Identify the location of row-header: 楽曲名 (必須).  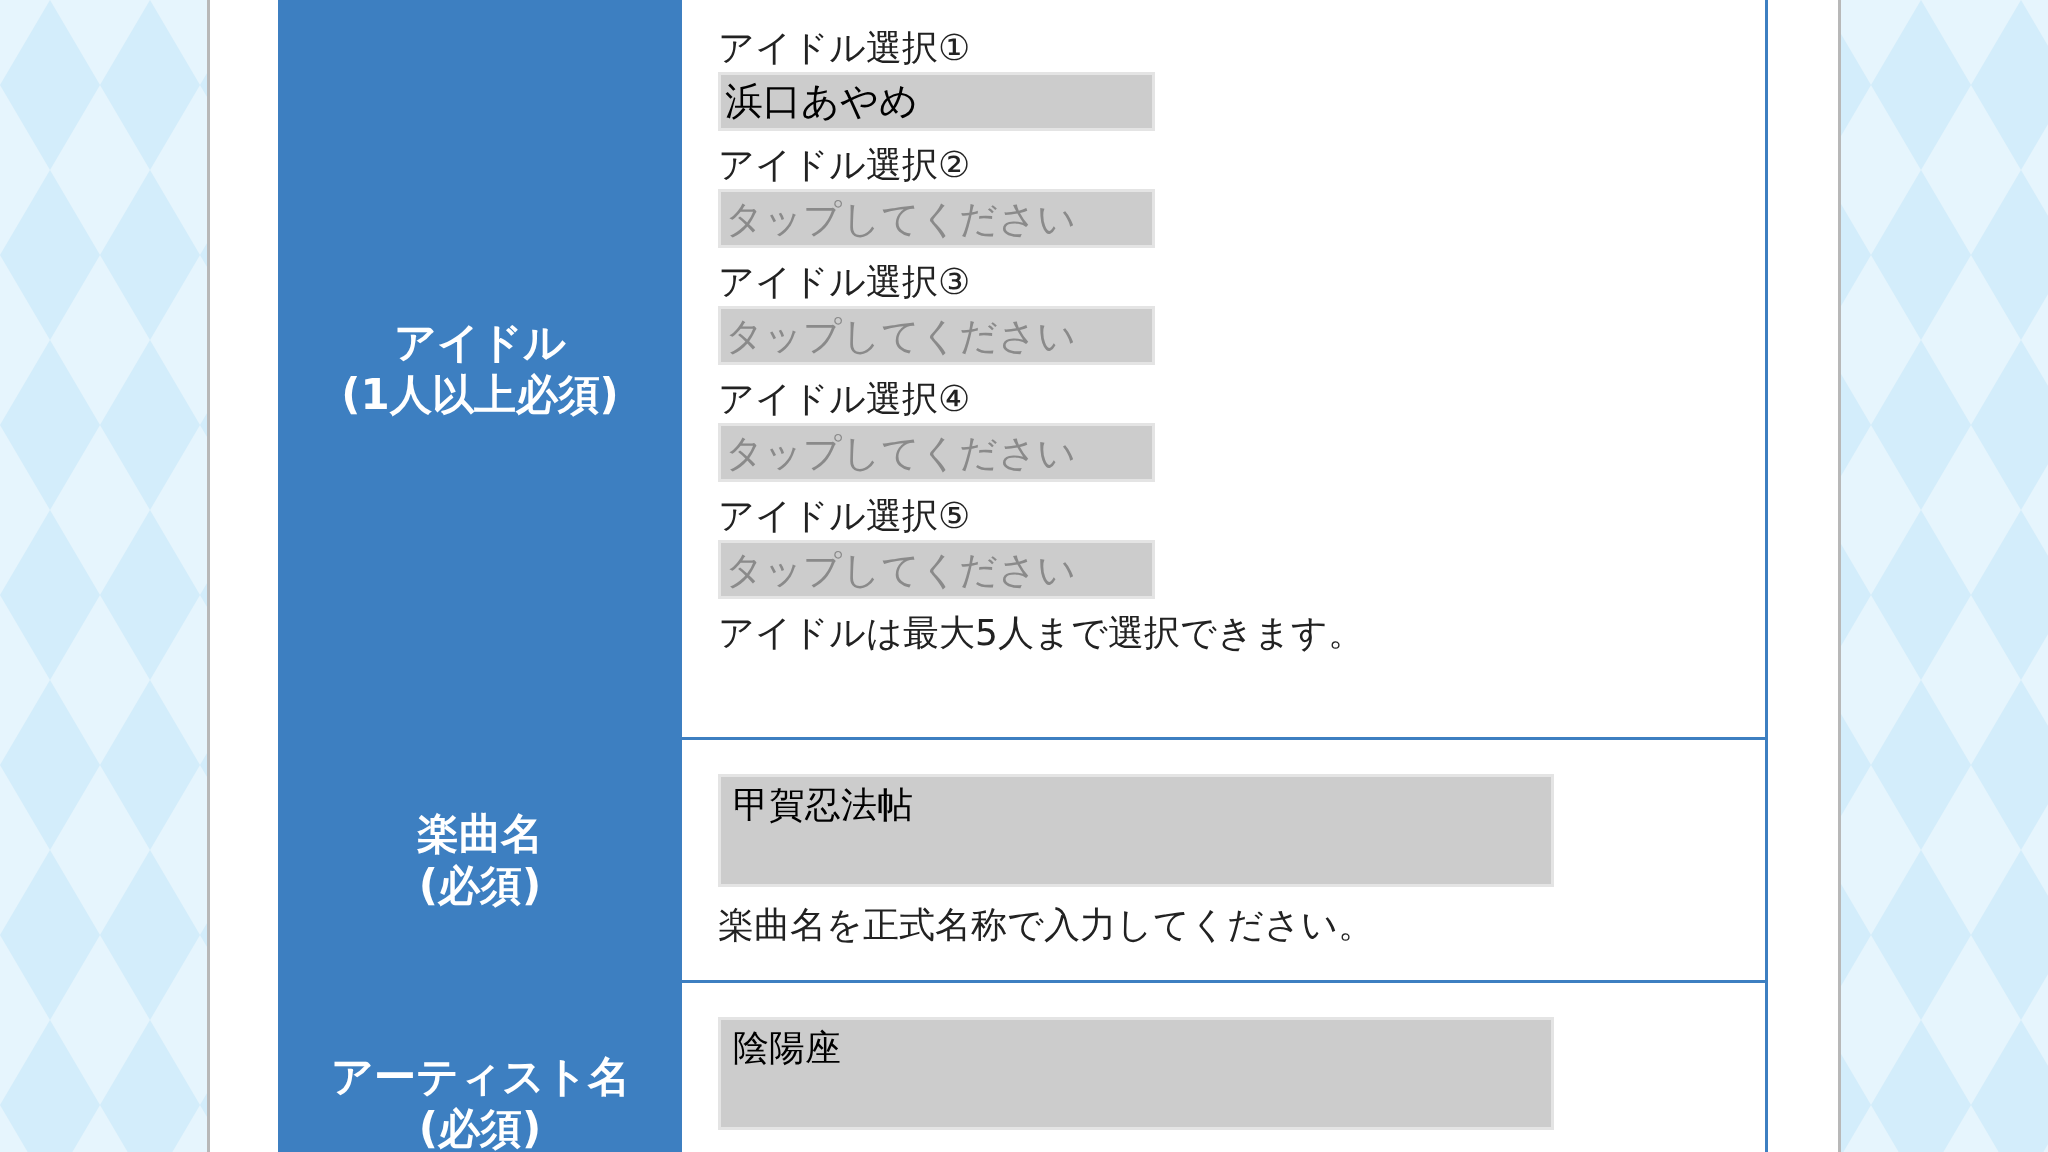
(480, 860).